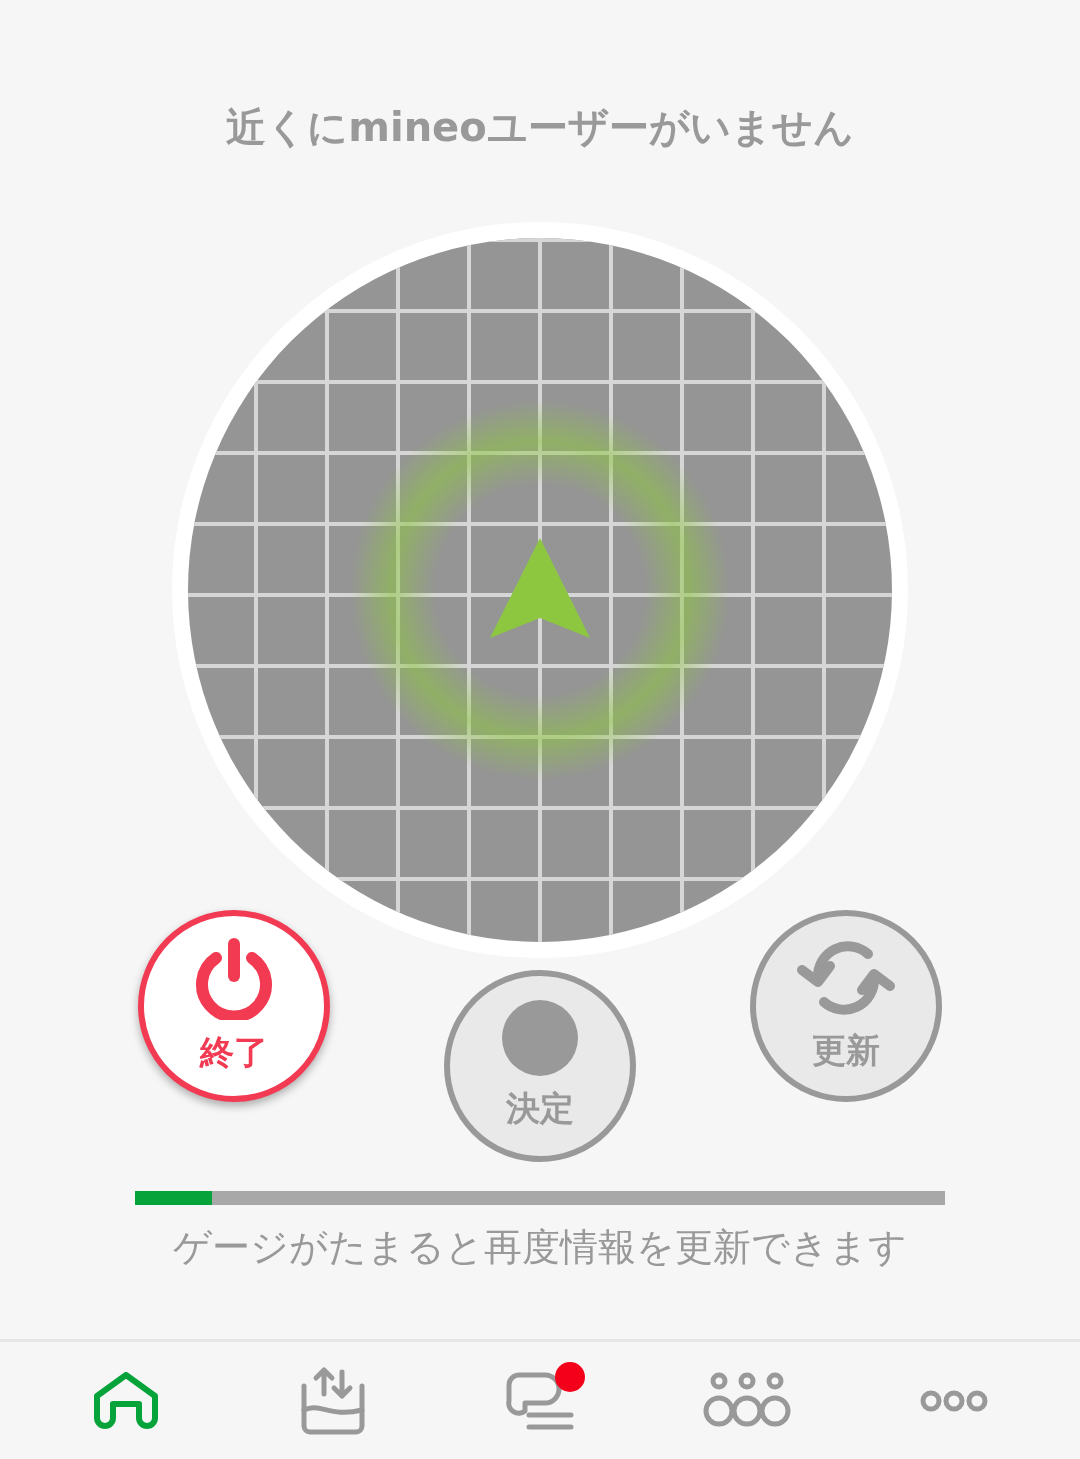  I want to click on power-icon, so click(234, 978).